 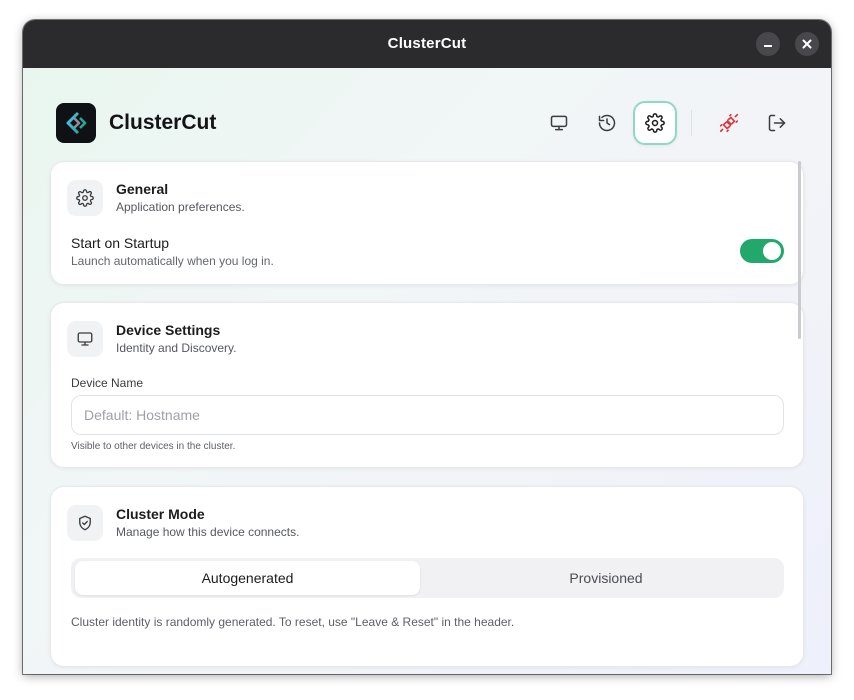 What do you see at coordinates (180, 207) in the screenshot?
I see `general-subtitle: Application preferences.` at bounding box center [180, 207].